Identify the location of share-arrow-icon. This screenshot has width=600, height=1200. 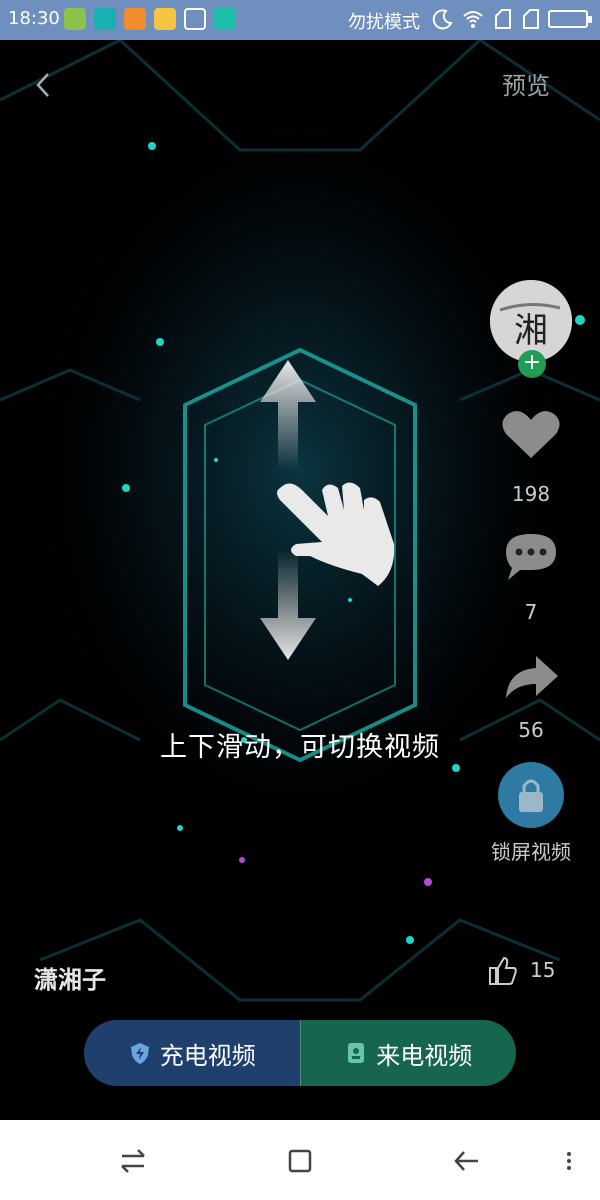
(531, 676).